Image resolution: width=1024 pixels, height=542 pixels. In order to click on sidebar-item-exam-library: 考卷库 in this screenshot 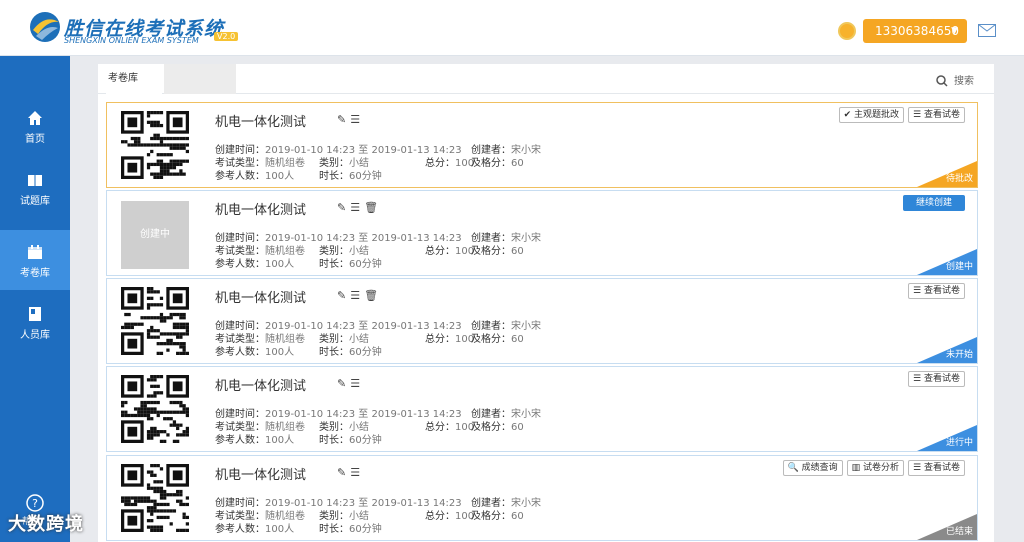, I will do `click(35, 260)`.